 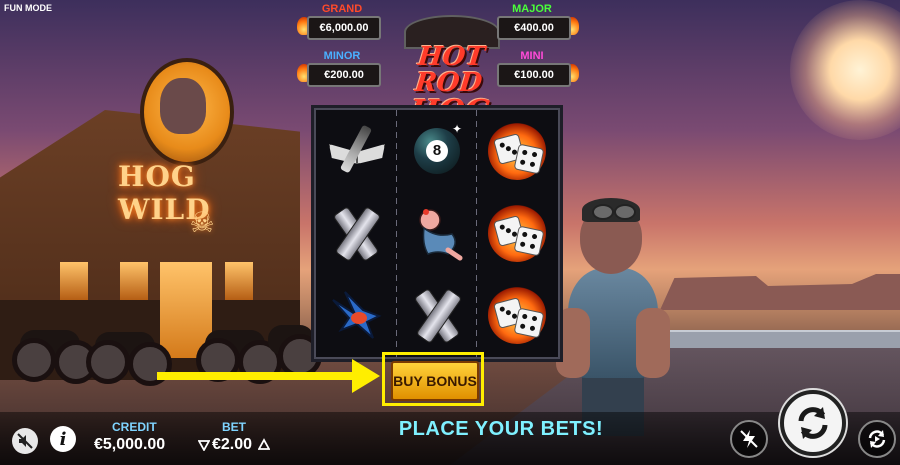 I want to click on jackpot-mini-label: MINI, so click(x=532, y=56).